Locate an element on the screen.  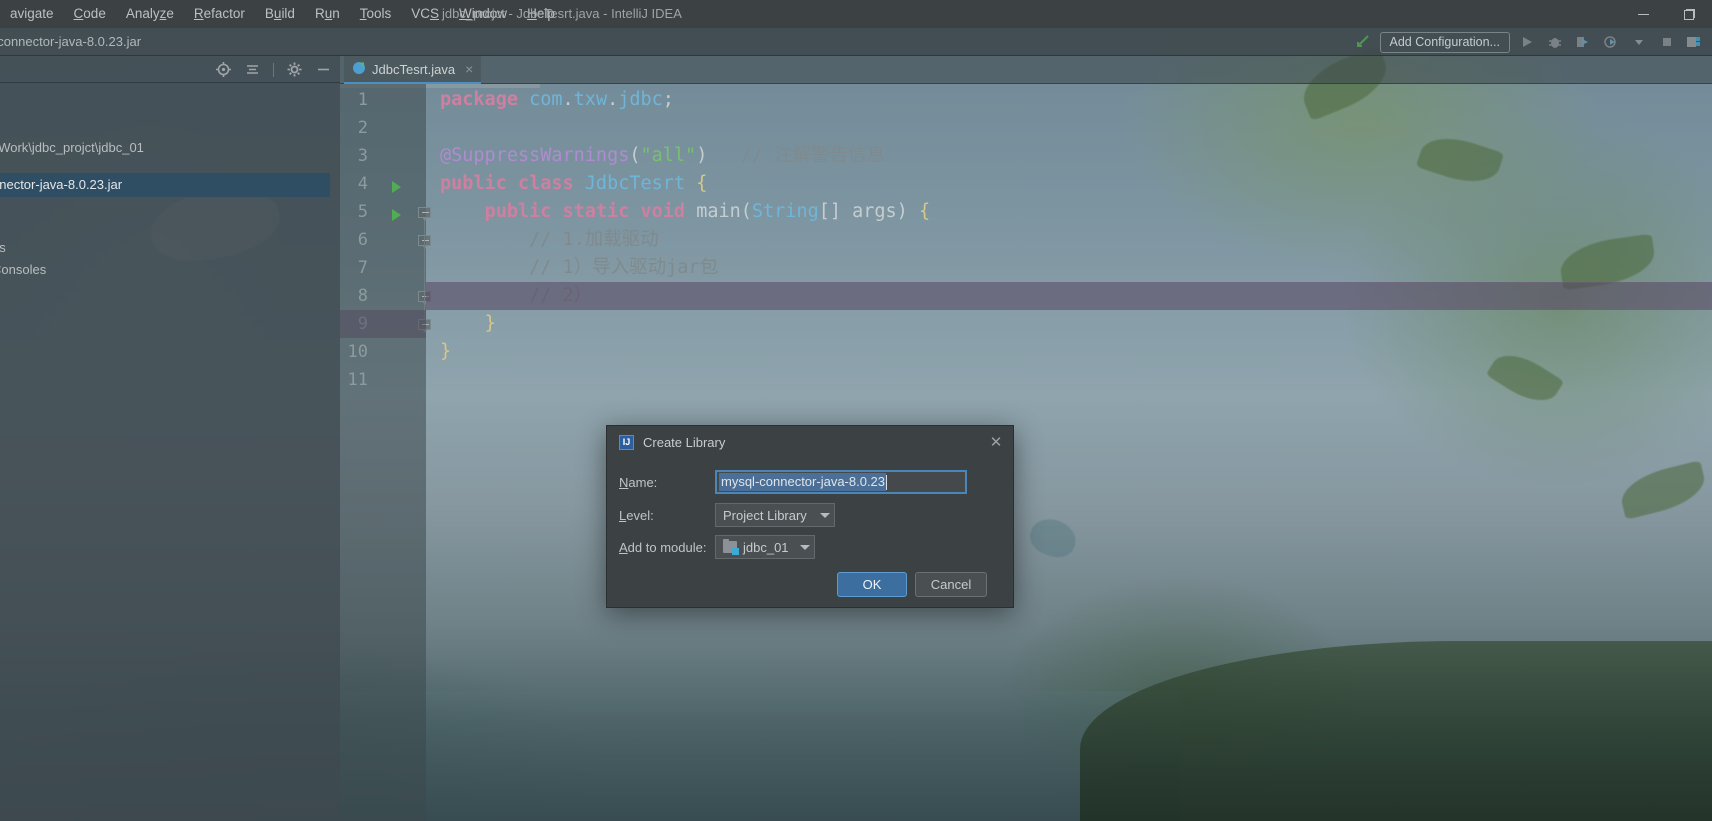
level-label: Level: is located at coordinates (636, 515).